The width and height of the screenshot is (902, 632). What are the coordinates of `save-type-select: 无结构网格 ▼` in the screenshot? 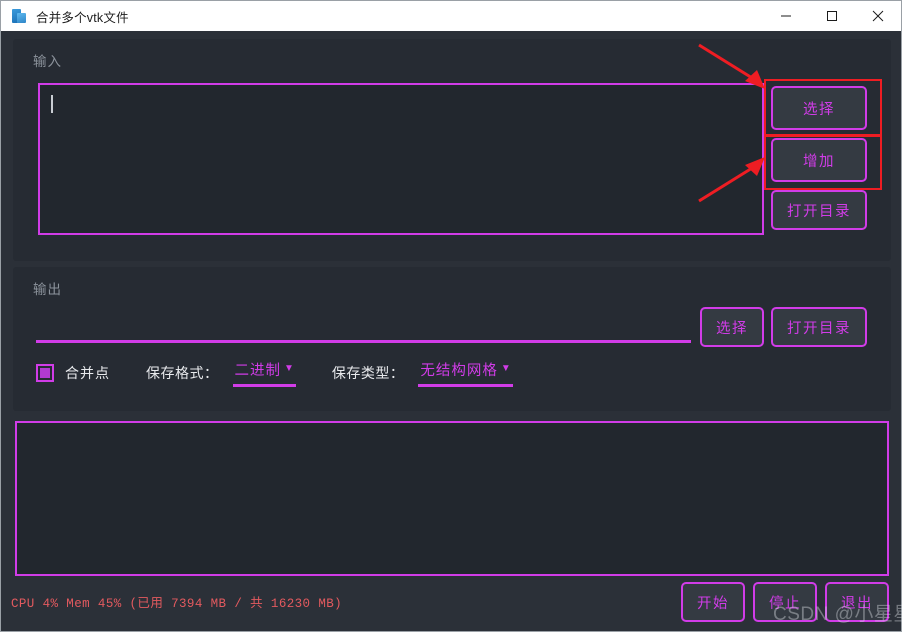 It's located at (465, 373).